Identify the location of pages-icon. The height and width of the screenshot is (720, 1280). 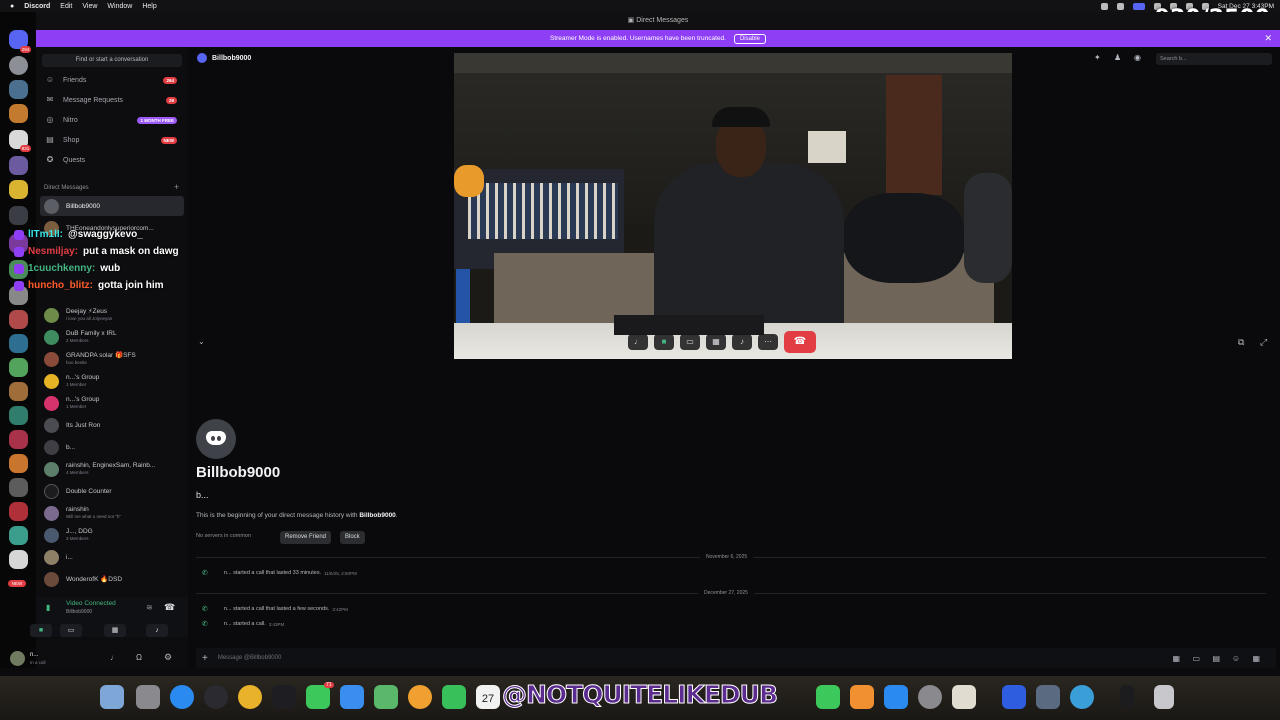
(862, 697).